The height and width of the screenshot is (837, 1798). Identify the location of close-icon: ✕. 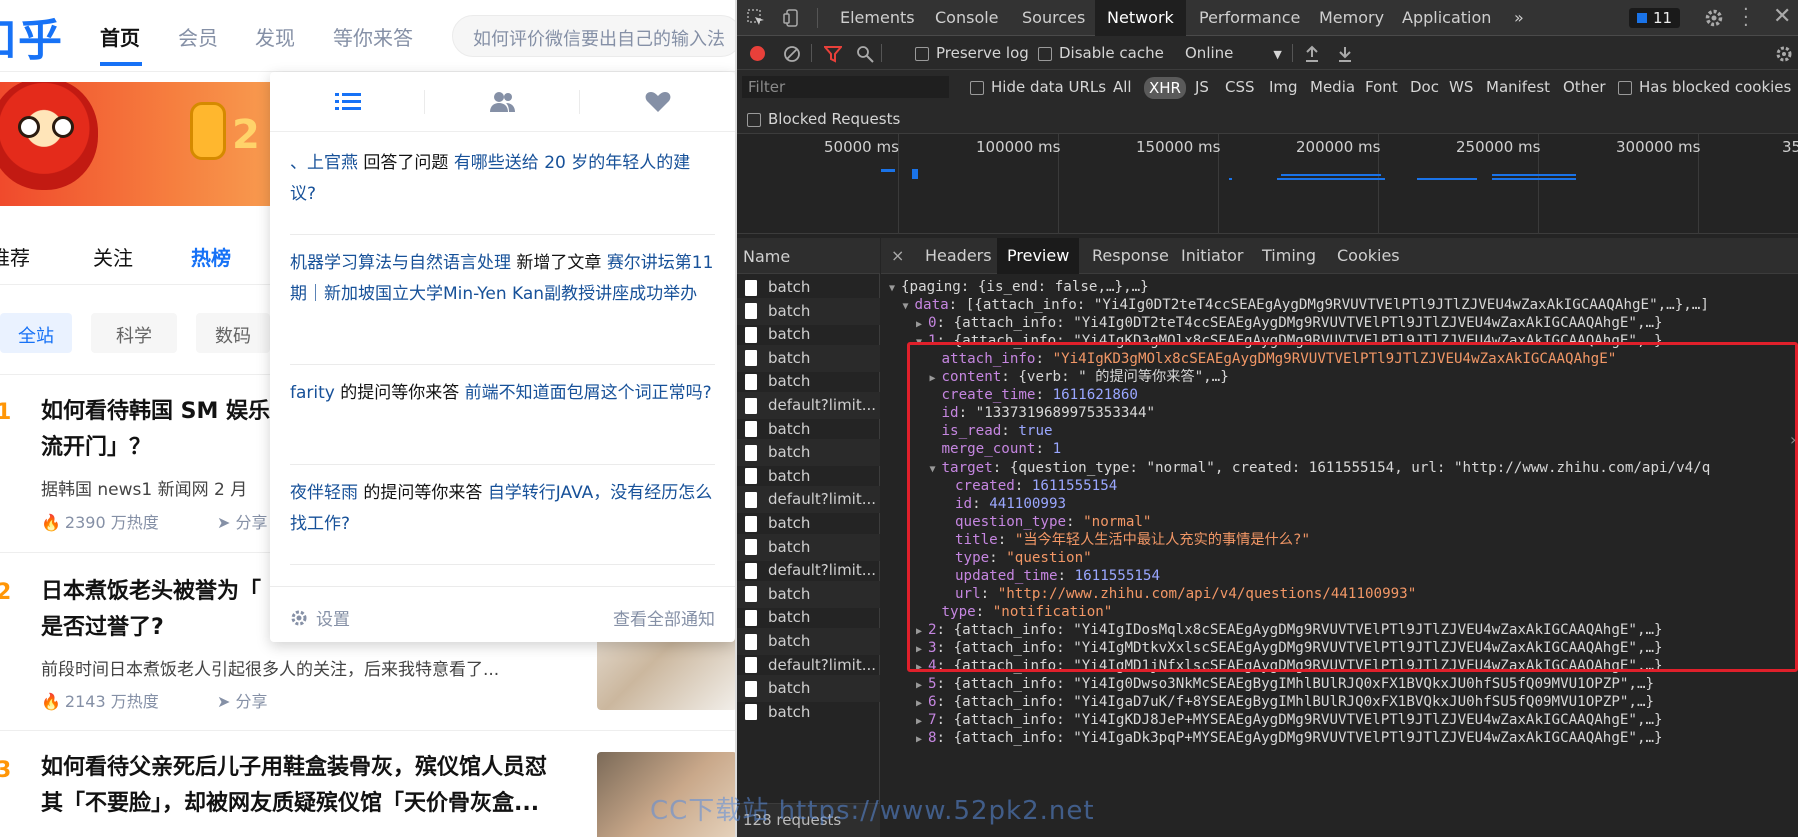
(1782, 16).